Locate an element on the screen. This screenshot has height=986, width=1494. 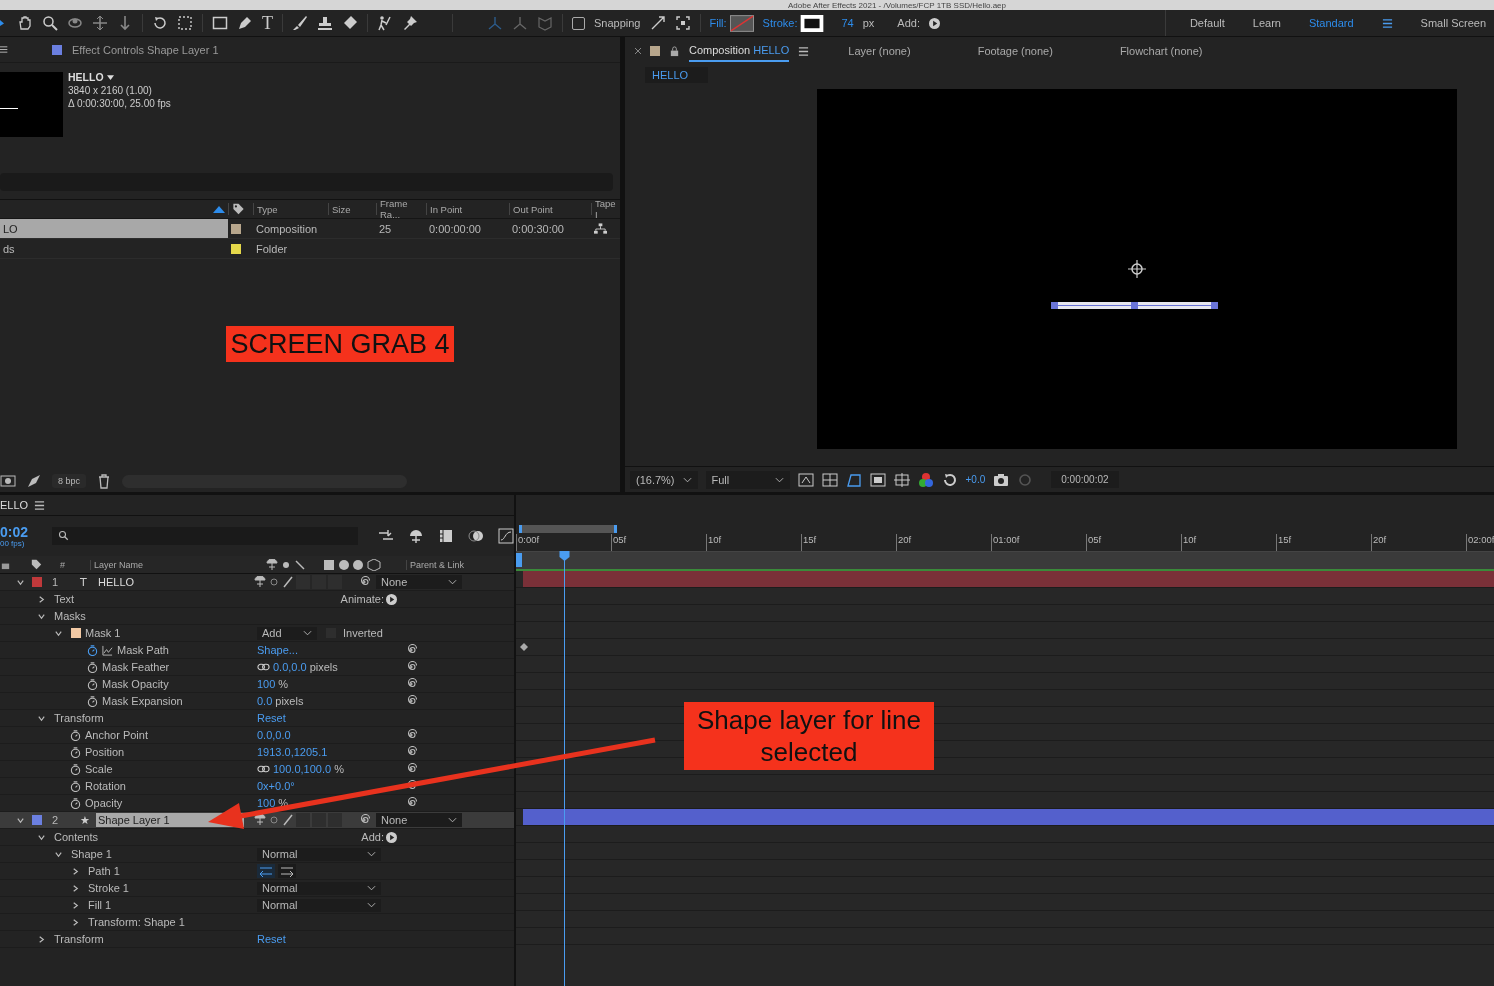
property-value: 1913.0,1205.1 is located at coordinates (292, 752).